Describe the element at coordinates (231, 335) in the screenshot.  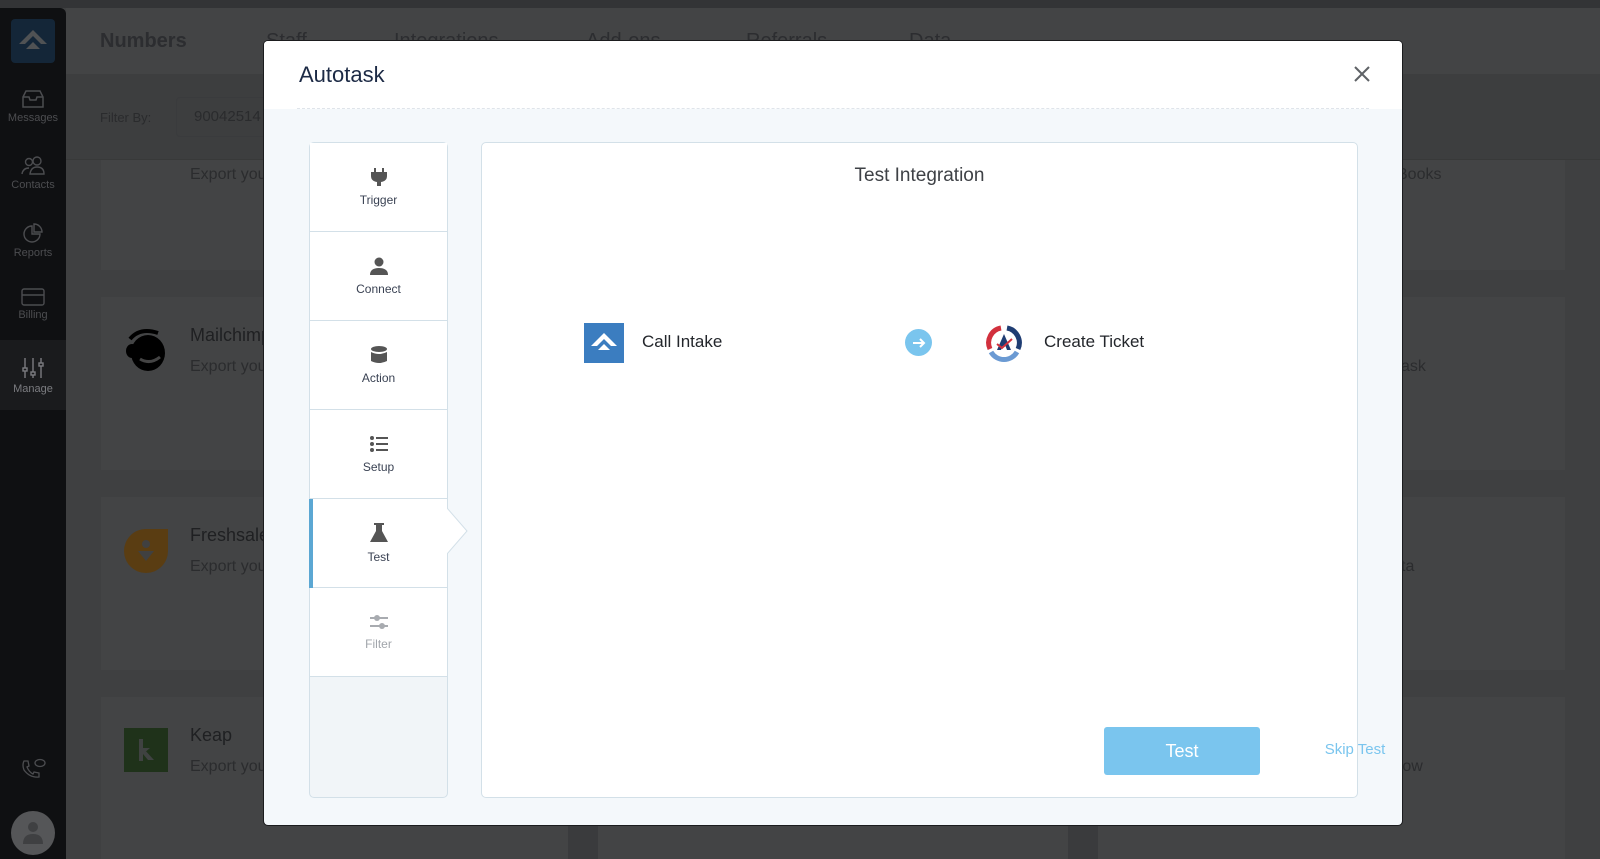
I see `card-title: Mailchimp` at that location.